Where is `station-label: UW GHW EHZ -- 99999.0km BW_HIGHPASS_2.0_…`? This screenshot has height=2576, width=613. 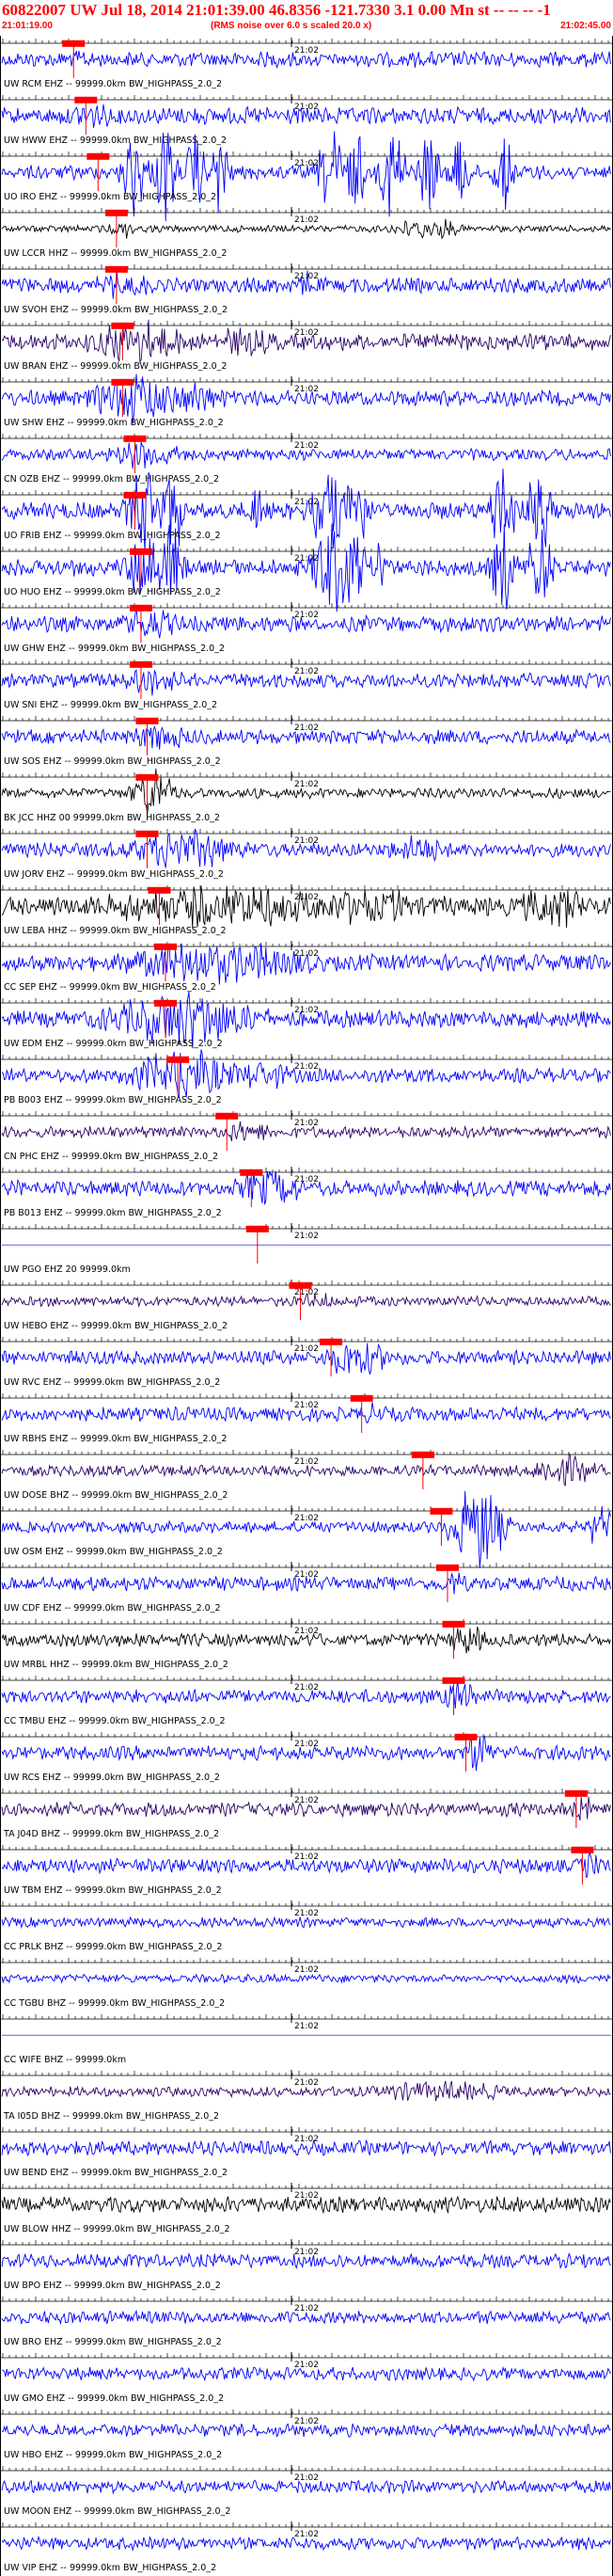
station-label: UW GHW EHZ -- 99999.0km BW_HIGHPASS_2.0_… is located at coordinates (114, 649).